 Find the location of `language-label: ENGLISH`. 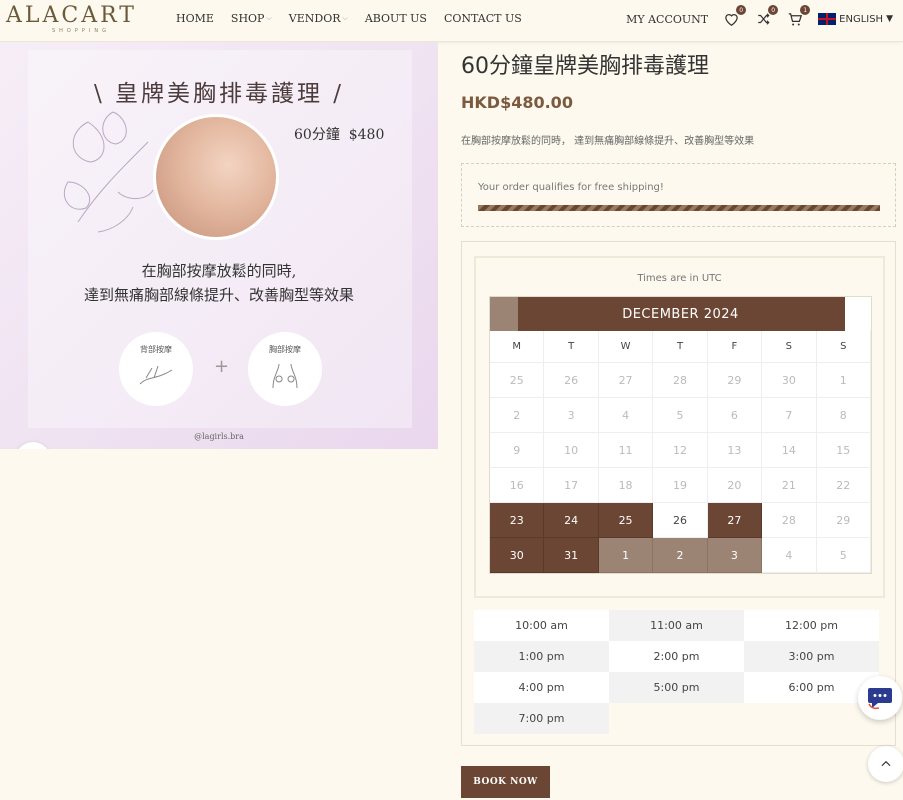

language-label: ENGLISH is located at coordinates (861, 19).